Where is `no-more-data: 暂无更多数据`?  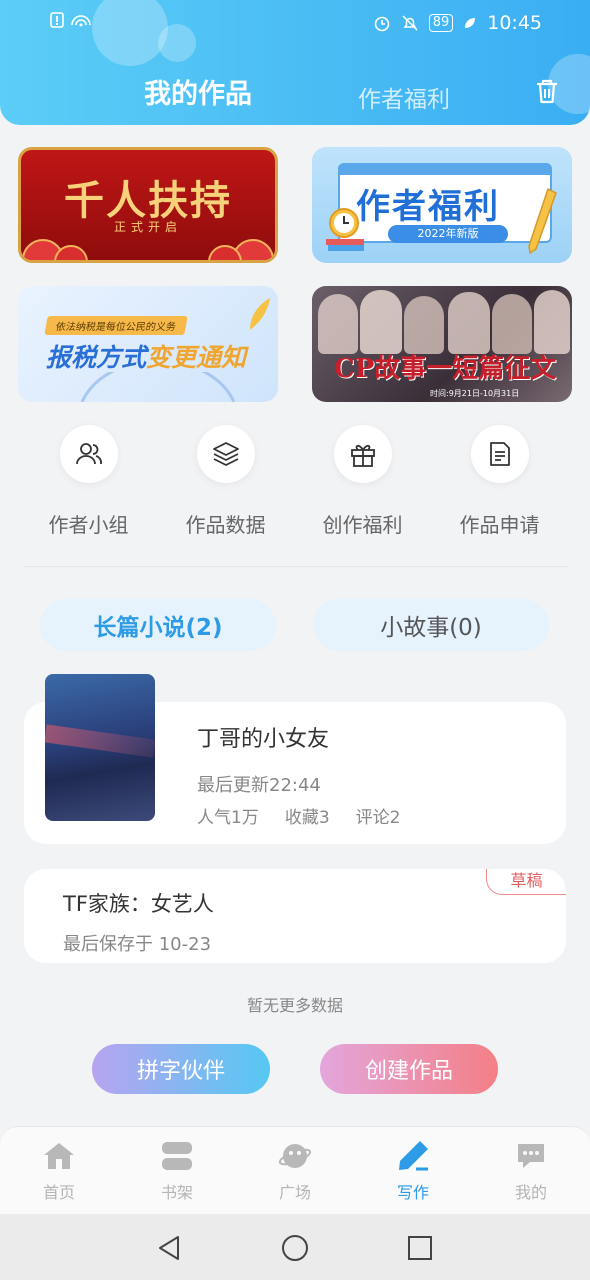 no-more-data: 暂无更多数据 is located at coordinates (294, 1005).